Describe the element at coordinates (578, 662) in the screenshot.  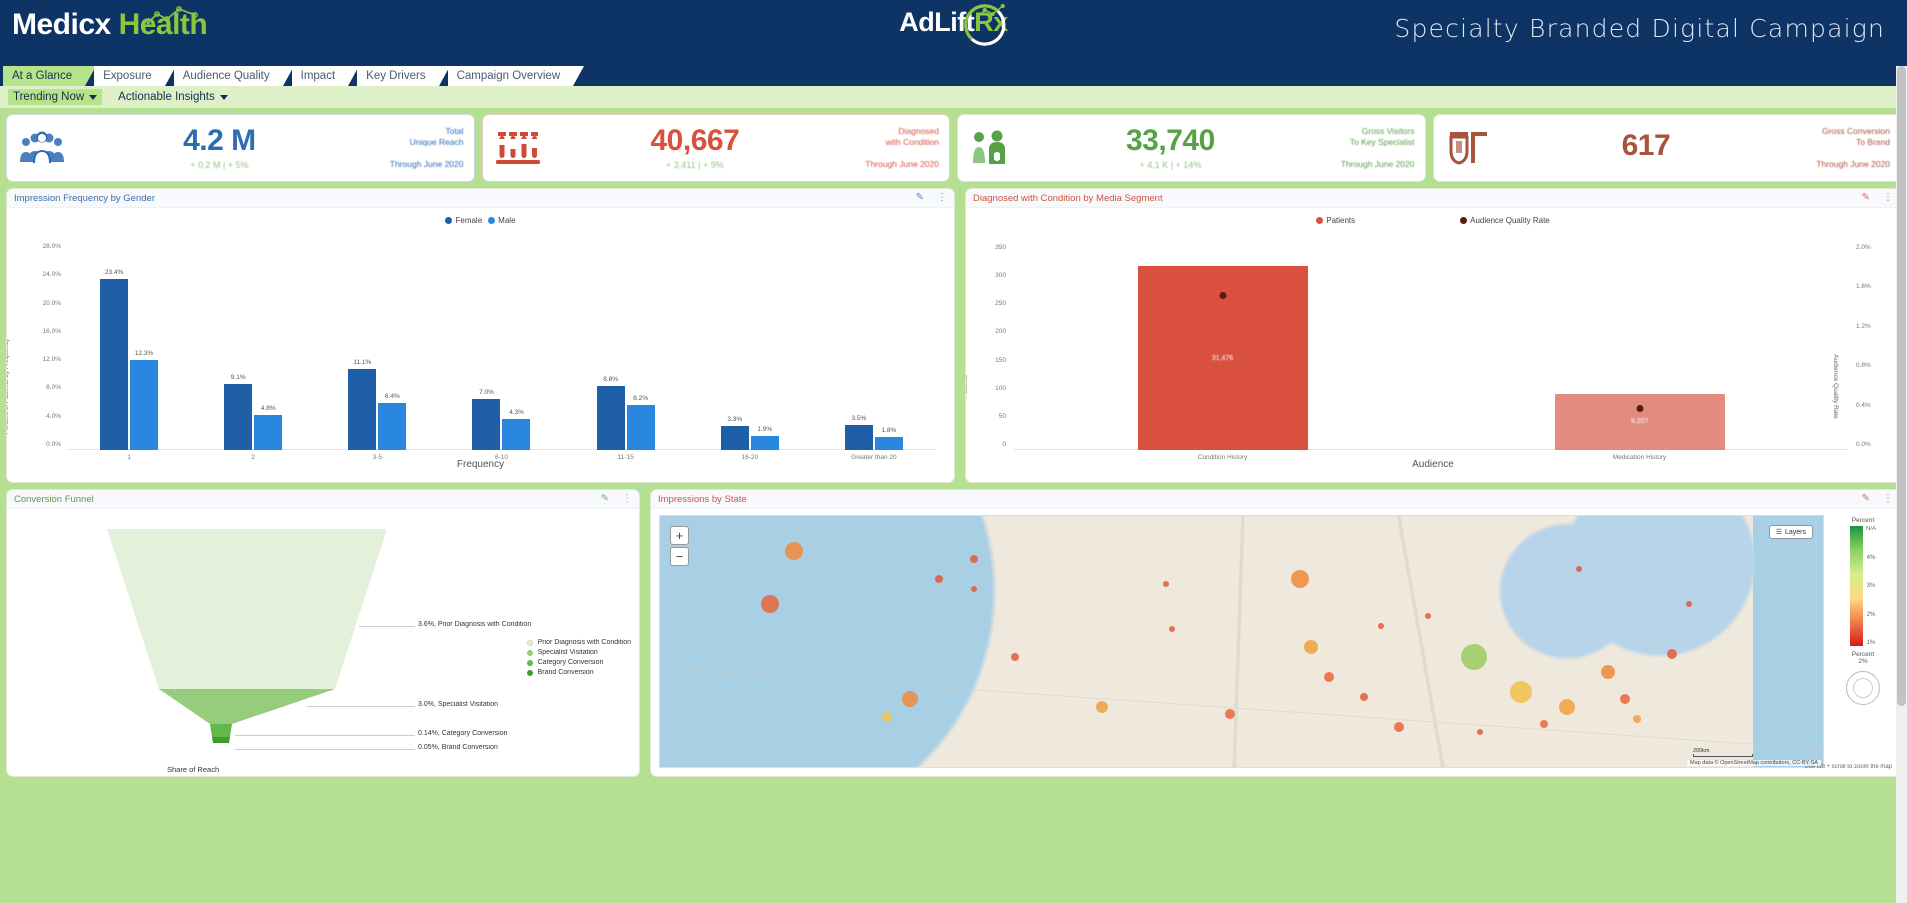
I see `legend-item-category-conversion: Category Conversion` at that location.